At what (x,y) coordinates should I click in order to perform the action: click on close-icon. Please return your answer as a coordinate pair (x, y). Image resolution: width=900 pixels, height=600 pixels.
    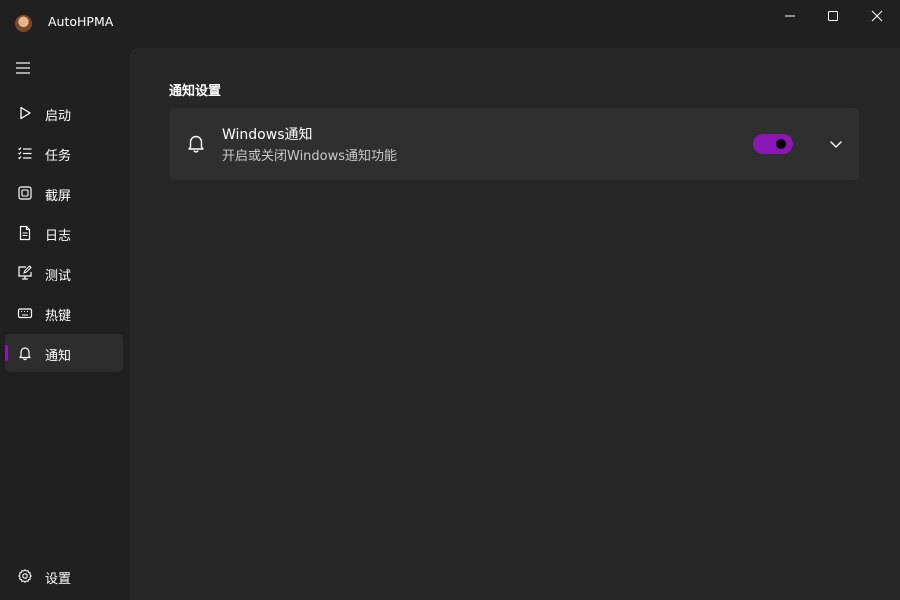
    Looking at the image, I should click on (877, 16).